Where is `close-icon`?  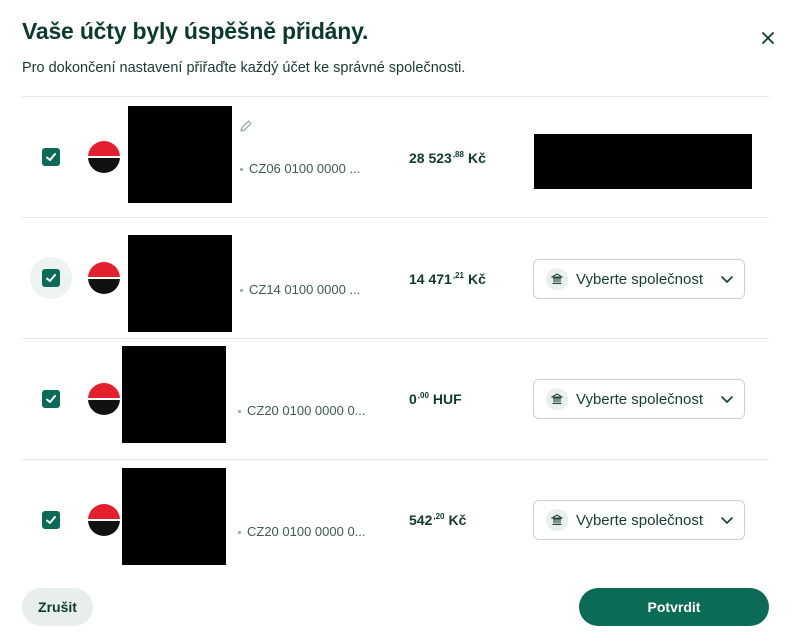
close-icon is located at coordinates (768, 38).